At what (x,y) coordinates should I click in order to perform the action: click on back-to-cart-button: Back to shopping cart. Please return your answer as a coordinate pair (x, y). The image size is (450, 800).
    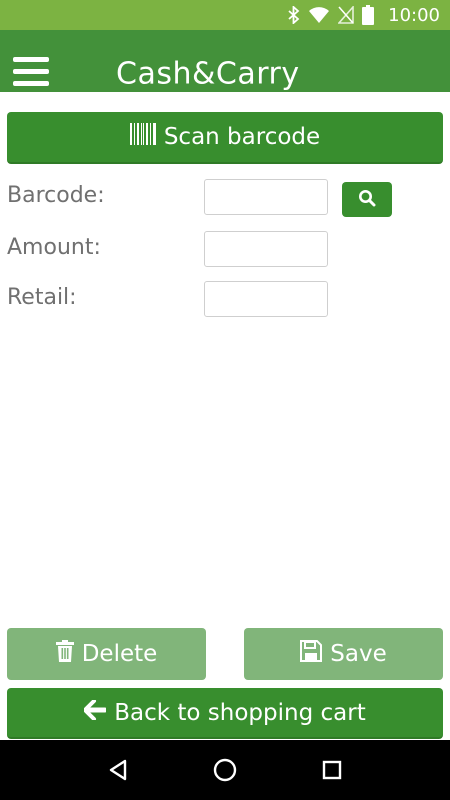
    Looking at the image, I should click on (225, 713).